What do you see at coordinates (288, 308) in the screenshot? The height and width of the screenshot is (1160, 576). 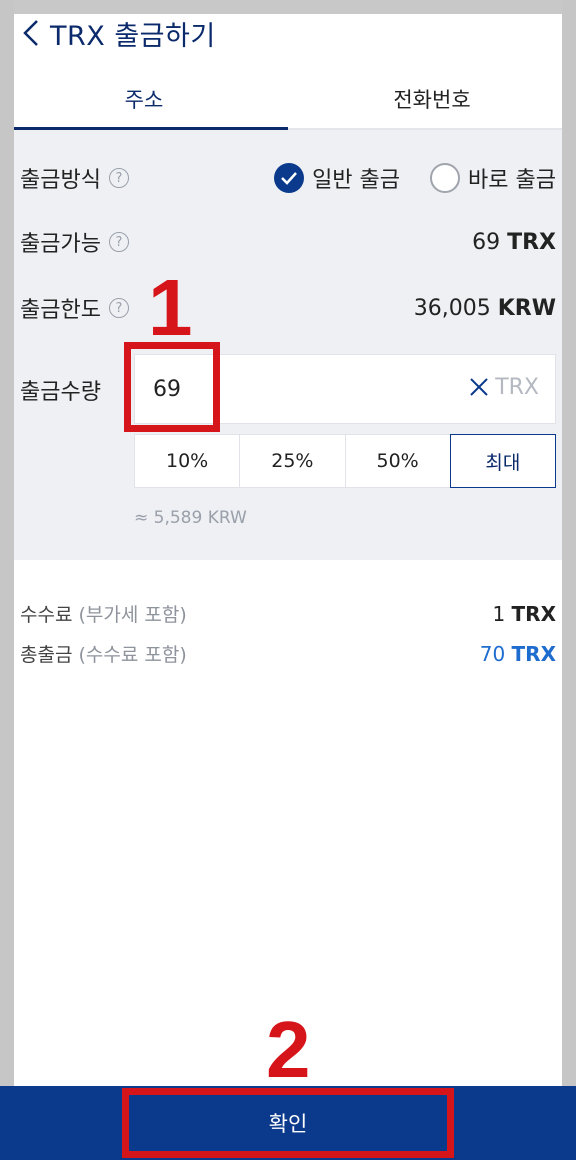 I see `limit-row: 출금한도 ? 36,005 KRW` at bounding box center [288, 308].